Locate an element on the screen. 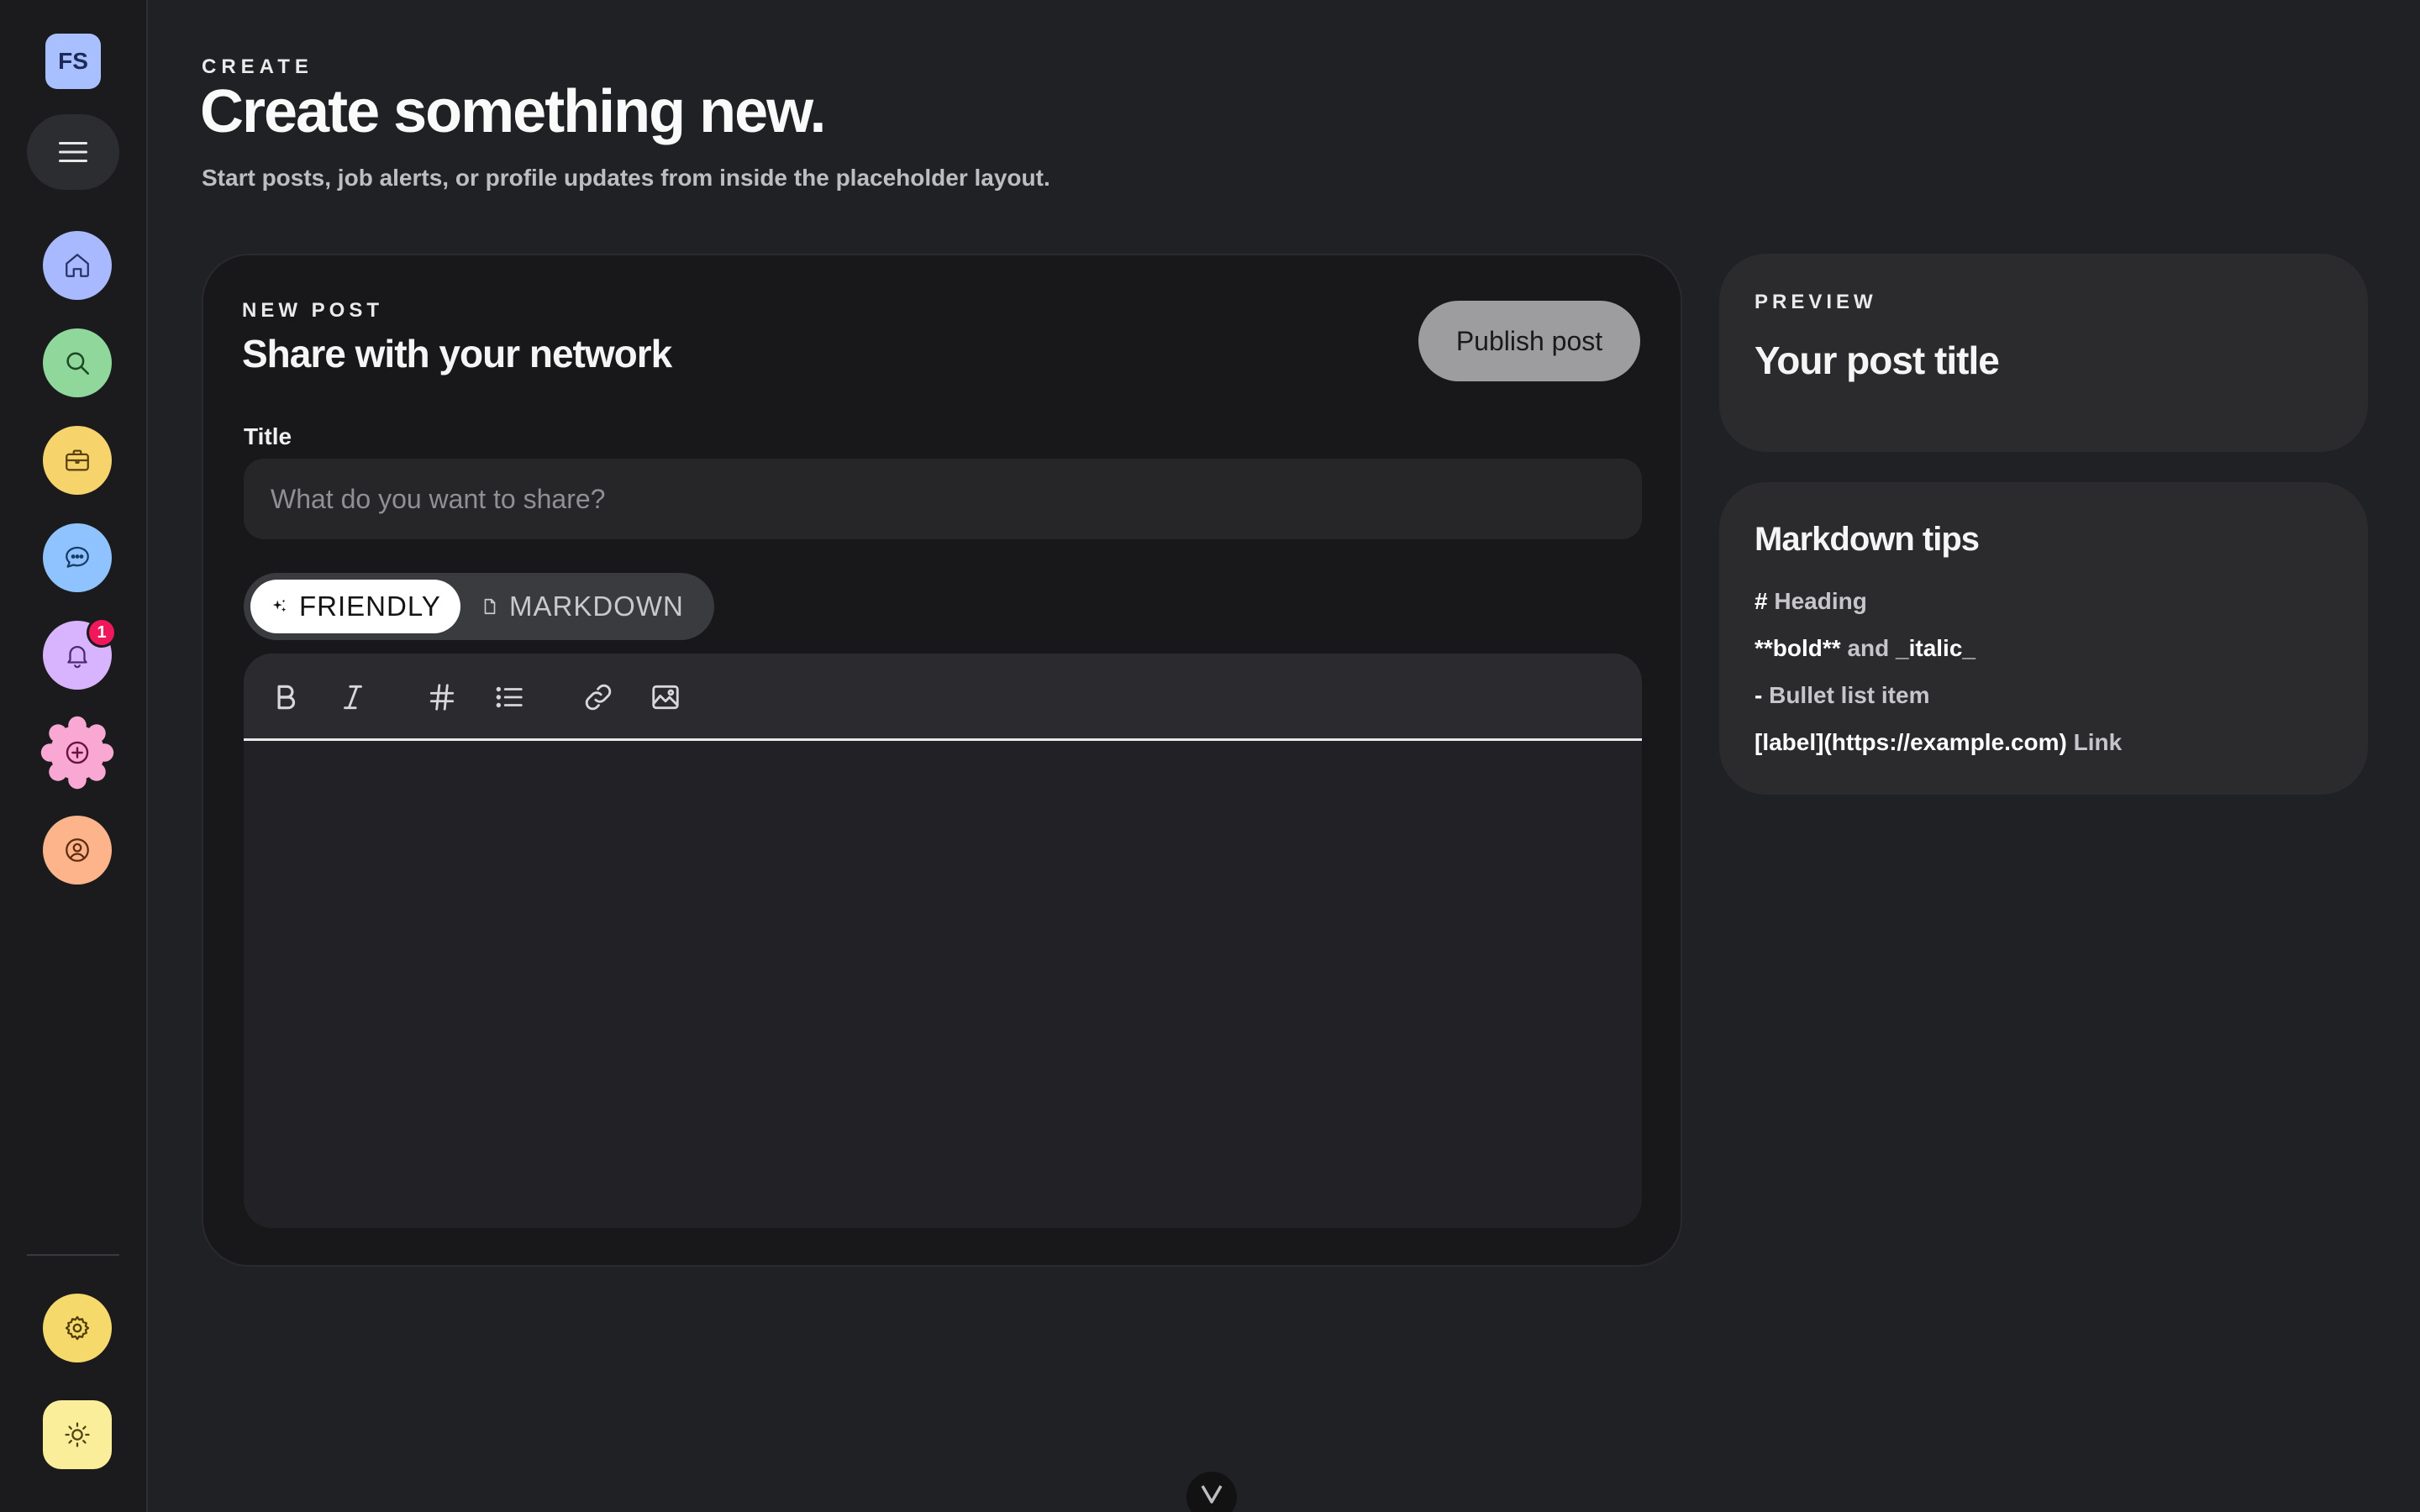  sidebar: FS 1 is located at coordinates (74, 756).